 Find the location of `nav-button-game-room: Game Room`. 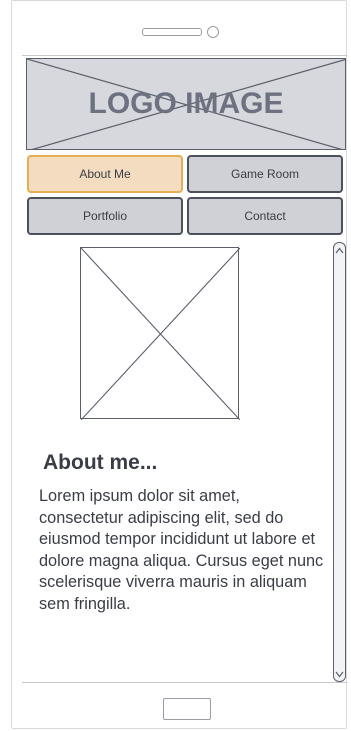

nav-button-game-room: Game Room is located at coordinates (265, 174).